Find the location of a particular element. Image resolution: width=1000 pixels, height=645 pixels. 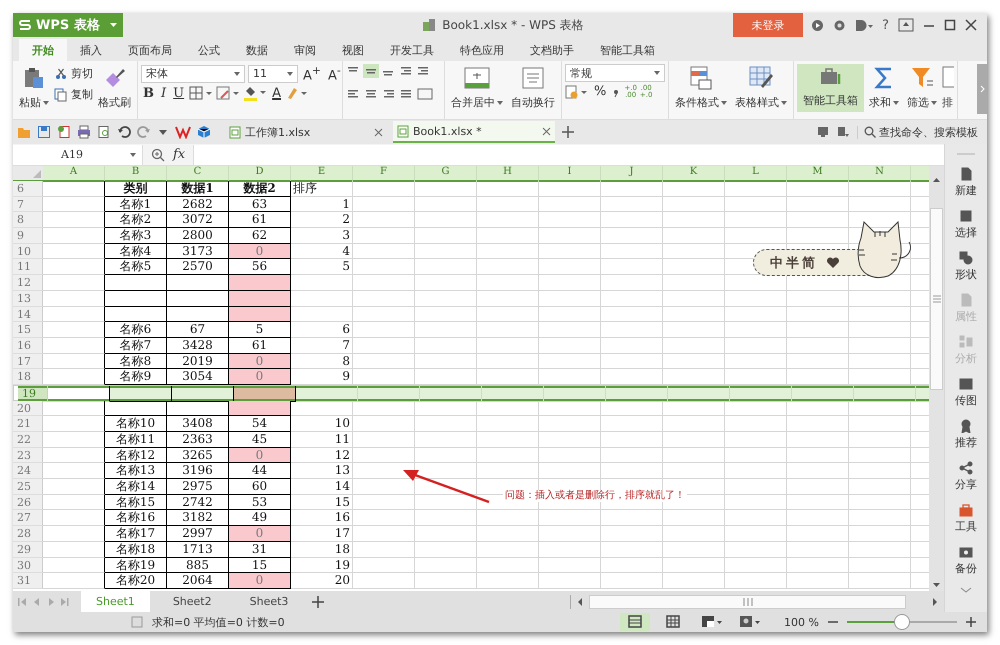

side-panel-button: 推荐 is located at coordinates (966, 440).